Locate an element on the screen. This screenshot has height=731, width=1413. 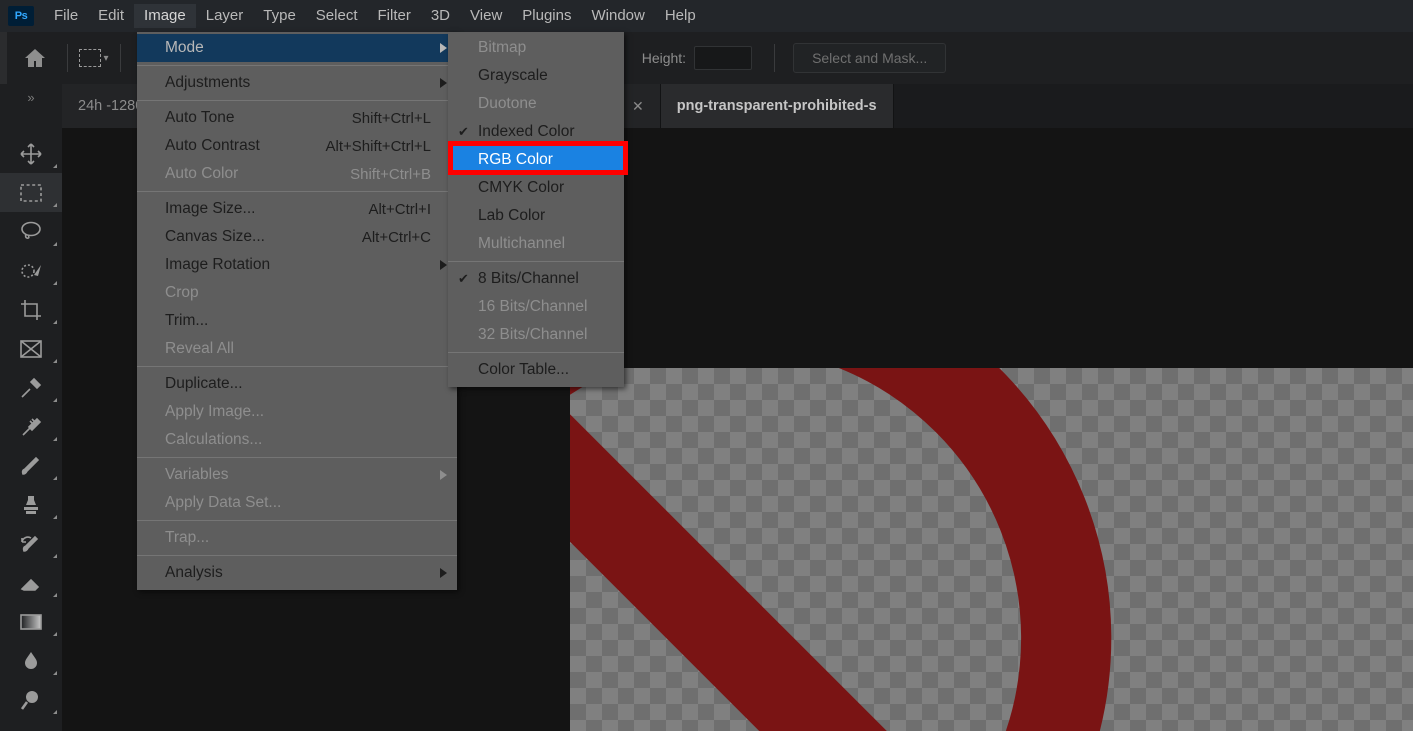
healing-brush-icon is located at coordinates (32, 426).